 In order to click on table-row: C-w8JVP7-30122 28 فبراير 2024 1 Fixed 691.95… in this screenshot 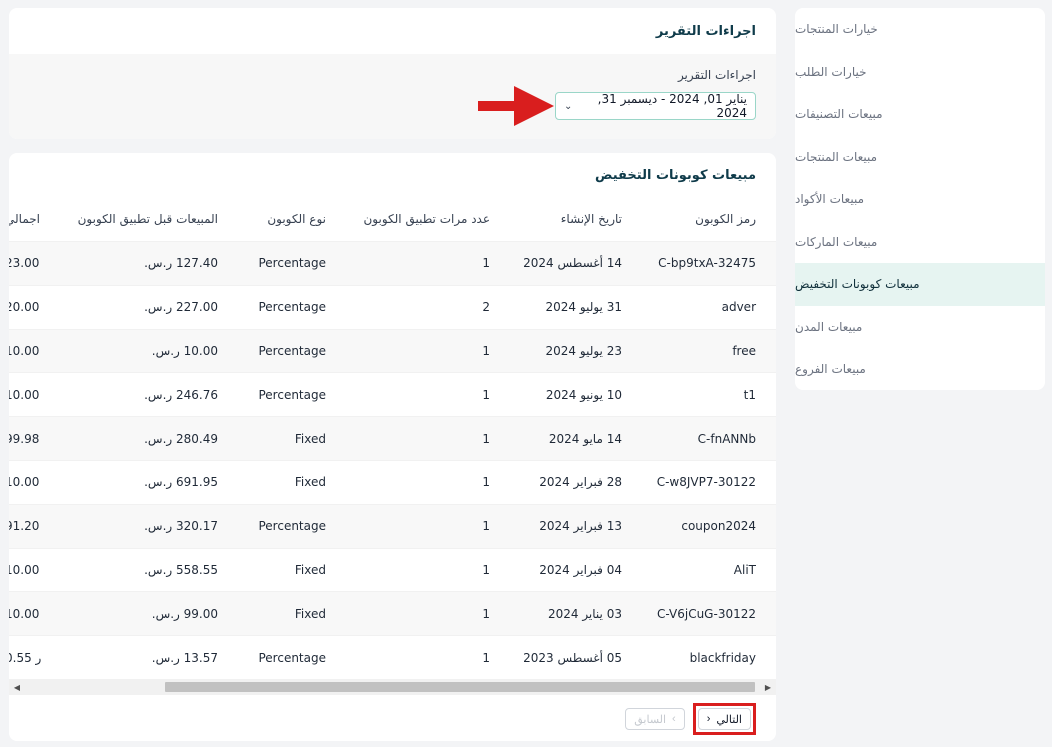, I will do `click(392, 482)`.